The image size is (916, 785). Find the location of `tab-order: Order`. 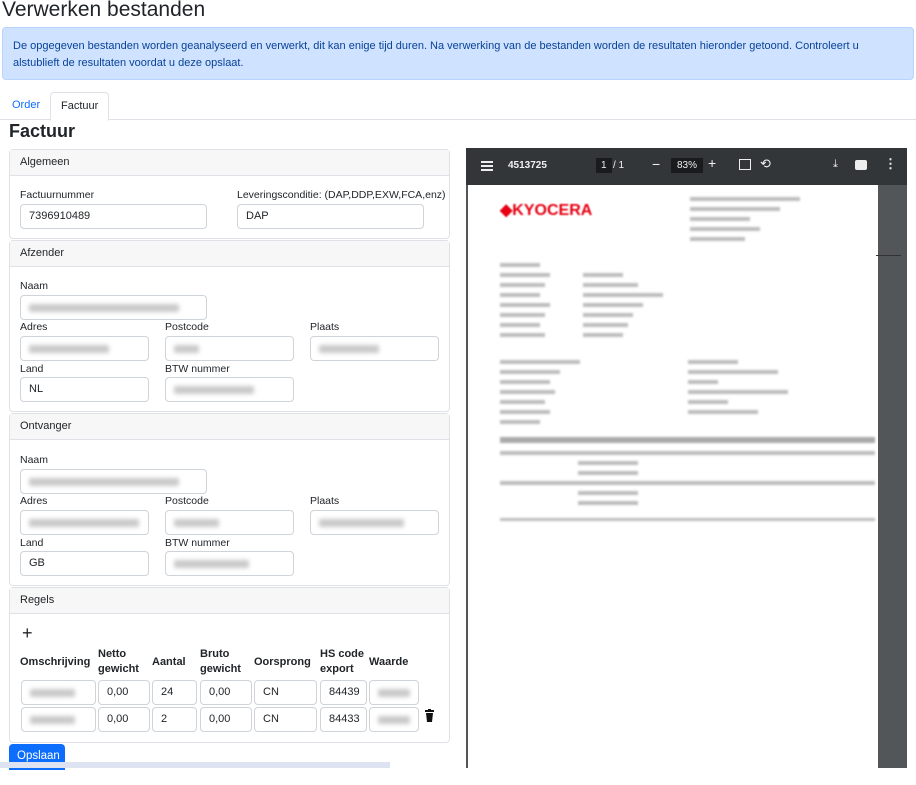

tab-order: Order is located at coordinates (26, 106).